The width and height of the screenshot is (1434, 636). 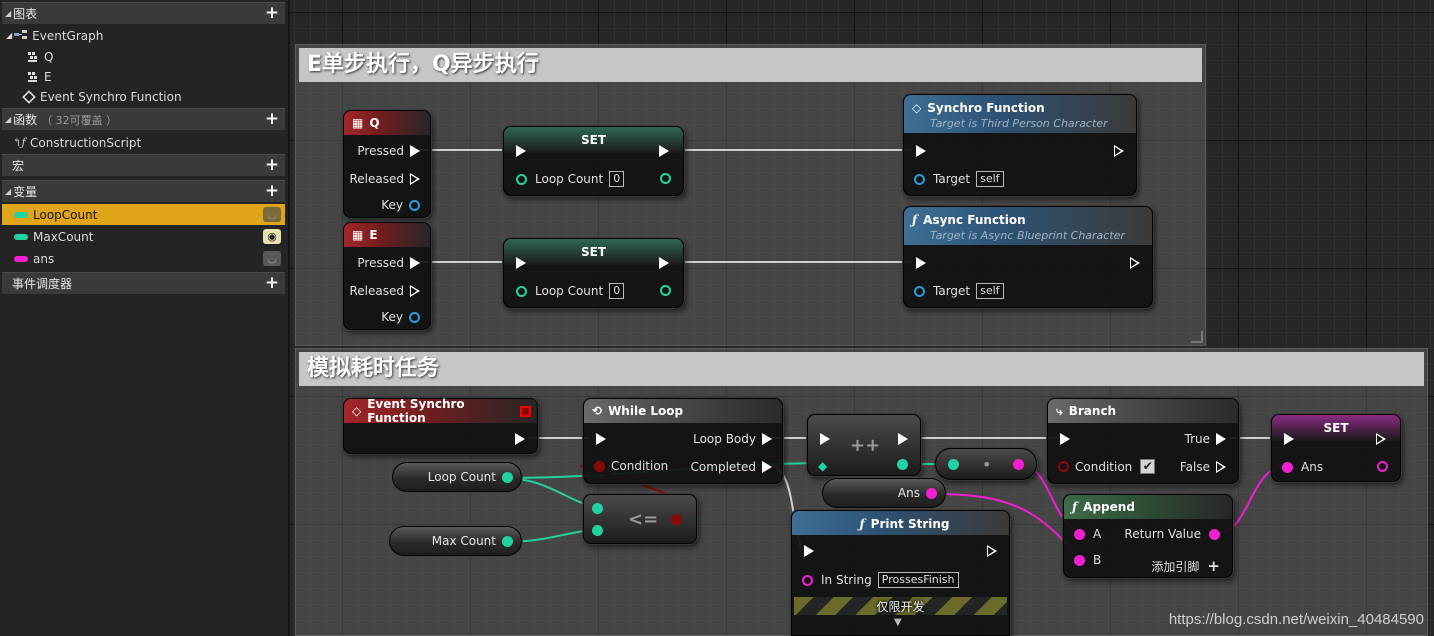 What do you see at coordinates (387, 235) in the screenshot?
I see `node-header: ▦ E` at bounding box center [387, 235].